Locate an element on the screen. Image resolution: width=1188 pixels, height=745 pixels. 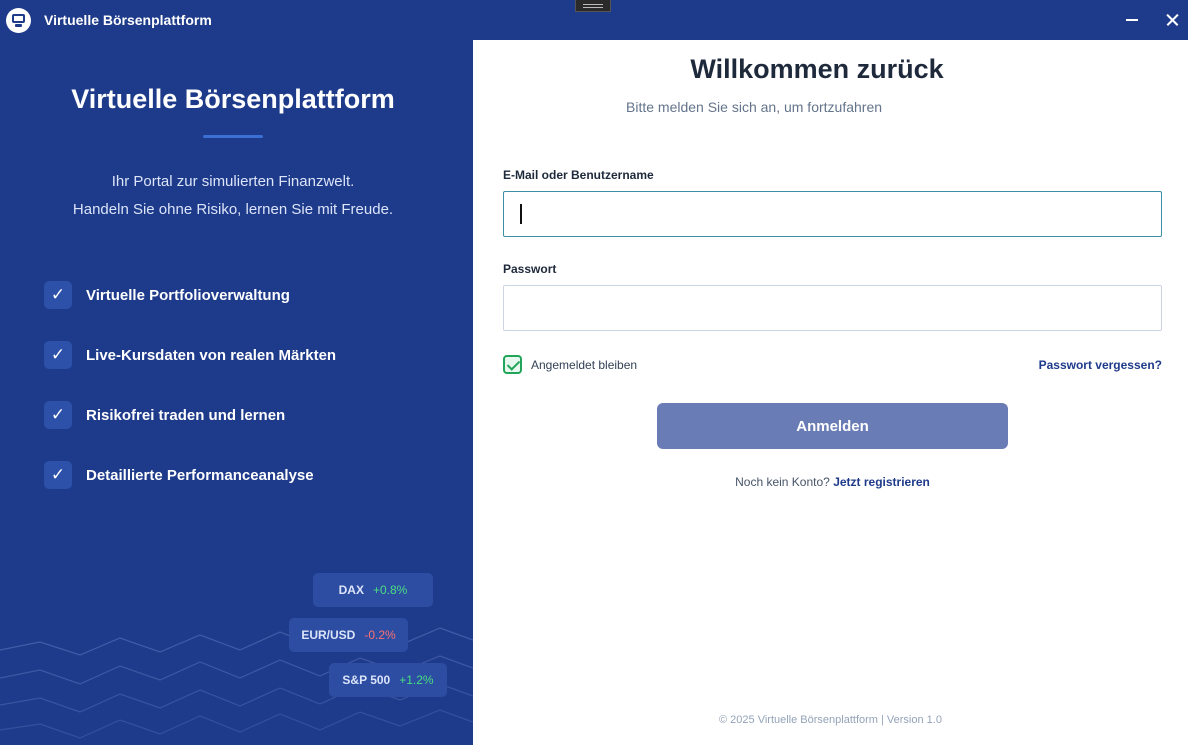
feature-item: ✓ Risikofrei traden und lernen is located at coordinates (164, 415).